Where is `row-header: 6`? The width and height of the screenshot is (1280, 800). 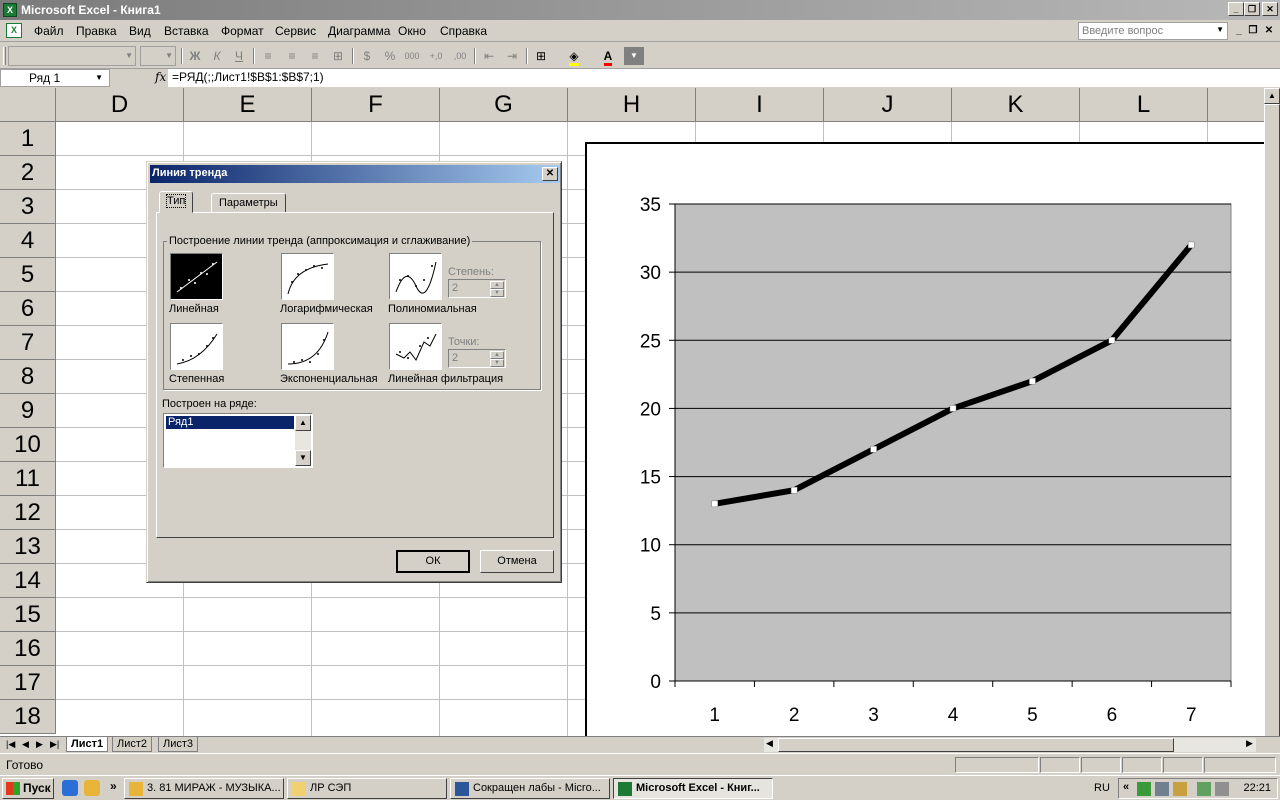 row-header: 6 is located at coordinates (28, 309).